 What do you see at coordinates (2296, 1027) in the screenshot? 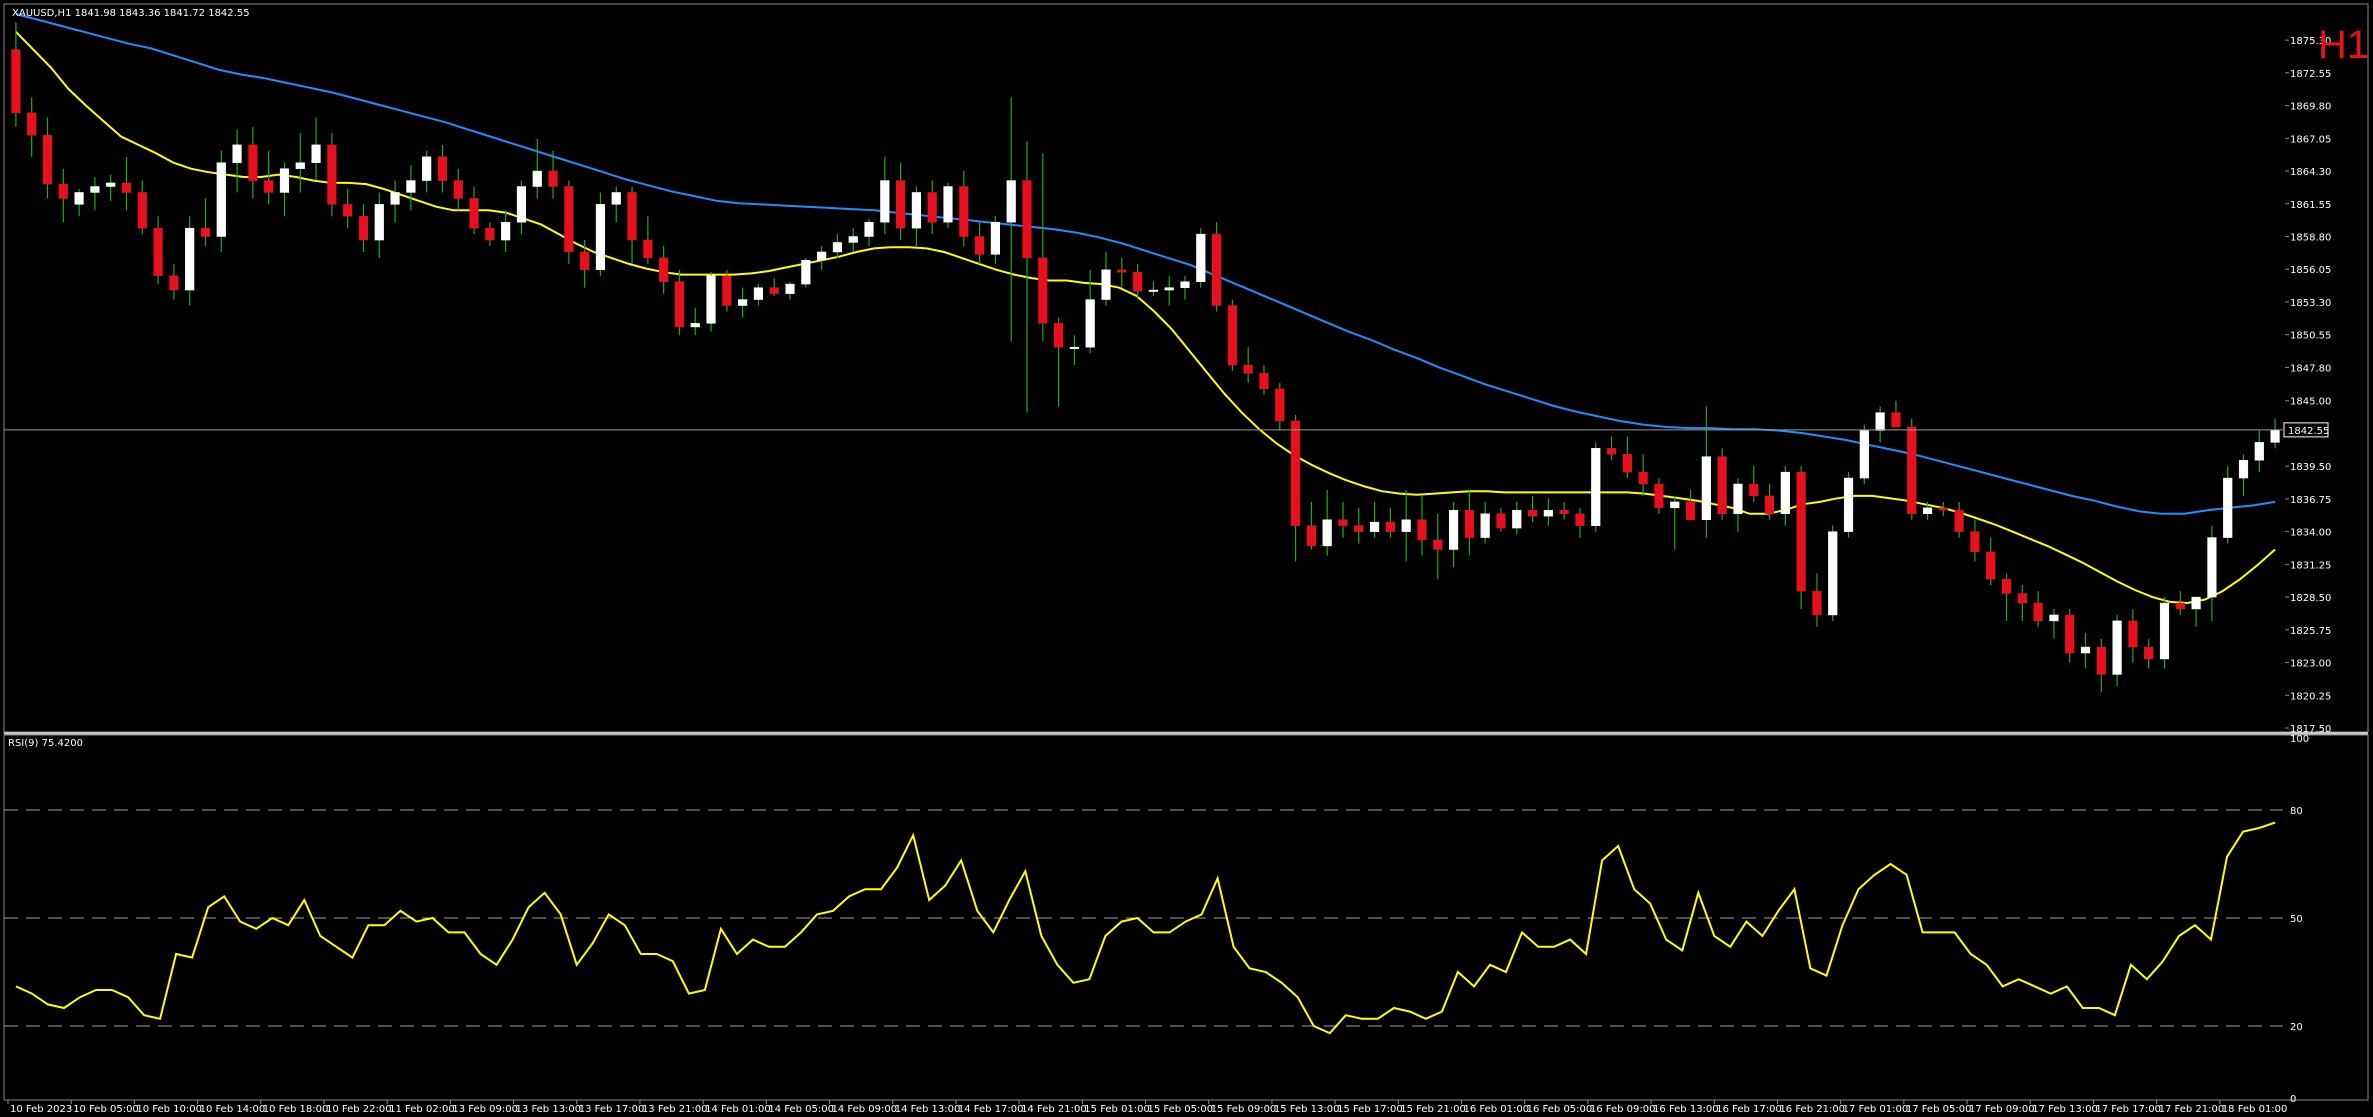
I see `rsi-tick-label: 20` at bounding box center [2296, 1027].